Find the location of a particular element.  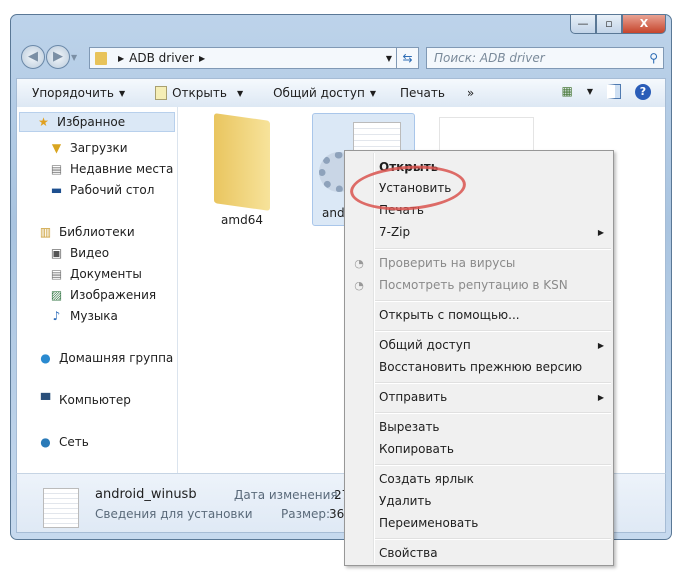

organize-label: Упорядочить is located at coordinates (73, 93).